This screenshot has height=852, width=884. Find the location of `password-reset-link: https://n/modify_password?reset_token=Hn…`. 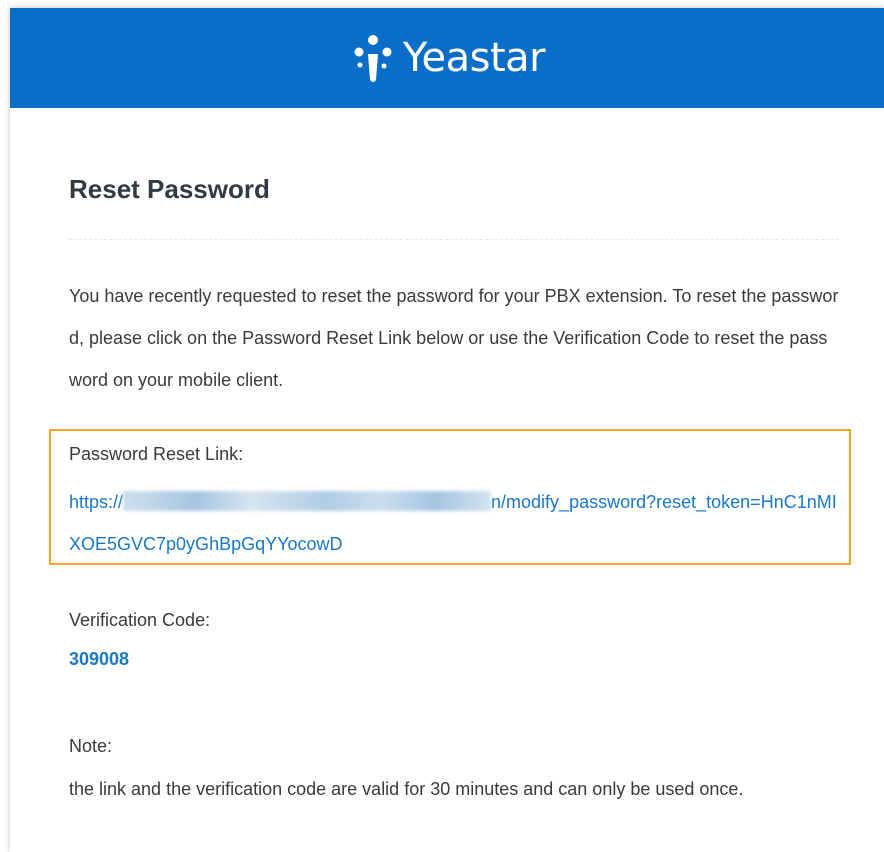

password-reset-link: https://n/modify_password?reset_token=Hn… is located at coordinates (454, 523).